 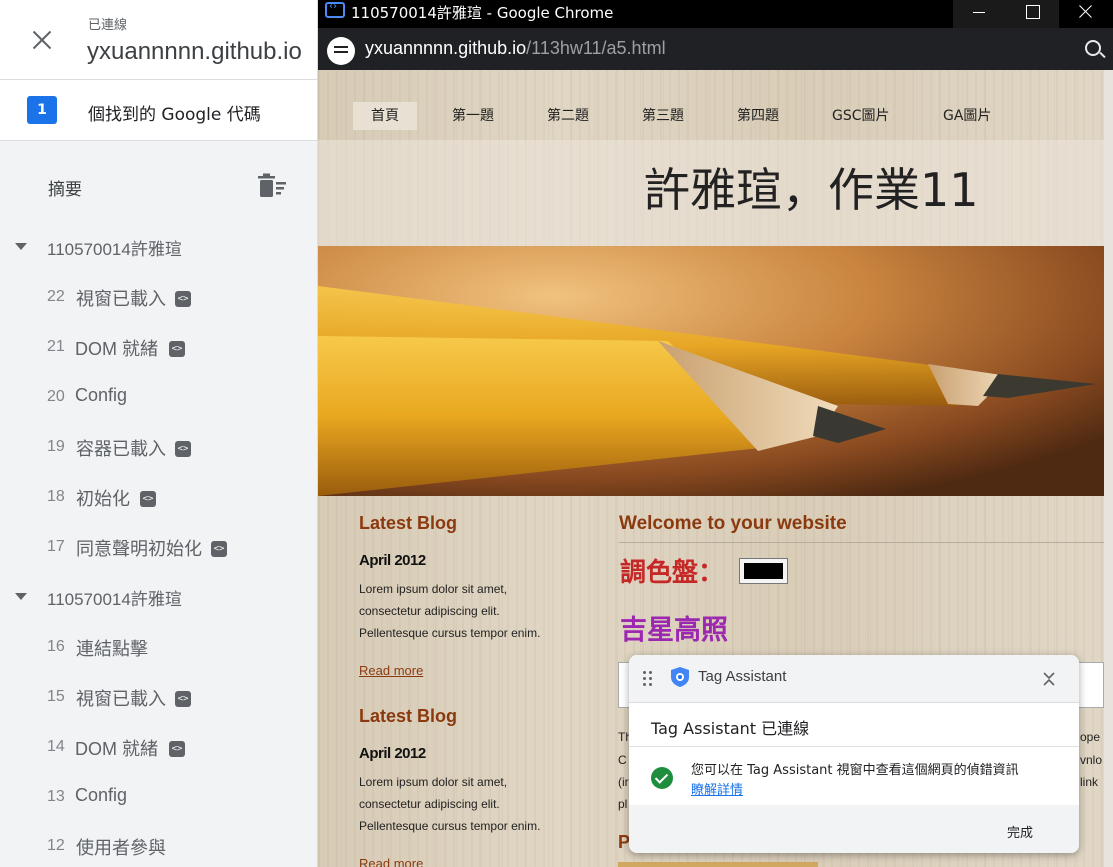 What do you see at coordinates (158, 650) in the screenshot?
I see `event-item: 16 連結點擊` at bounding box center [158, 650].